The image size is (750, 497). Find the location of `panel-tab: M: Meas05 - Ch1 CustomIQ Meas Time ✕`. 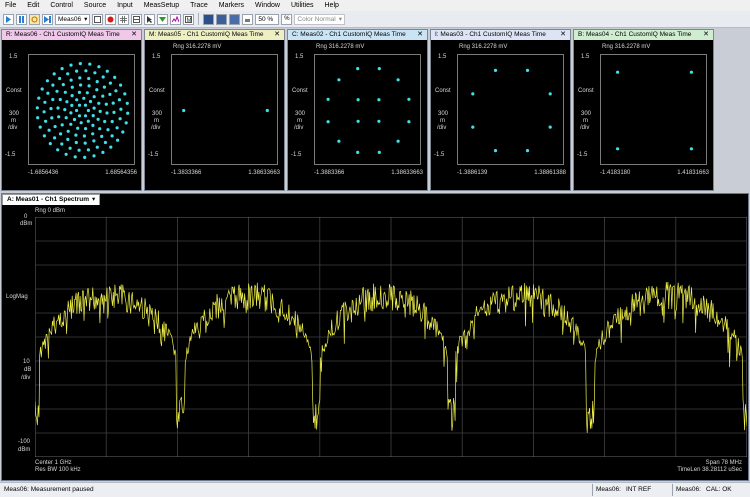

panel-tab: M: Meas05 - Ch1 CustomIQ Meas Time ✕ is located at coordinates (214, 35).